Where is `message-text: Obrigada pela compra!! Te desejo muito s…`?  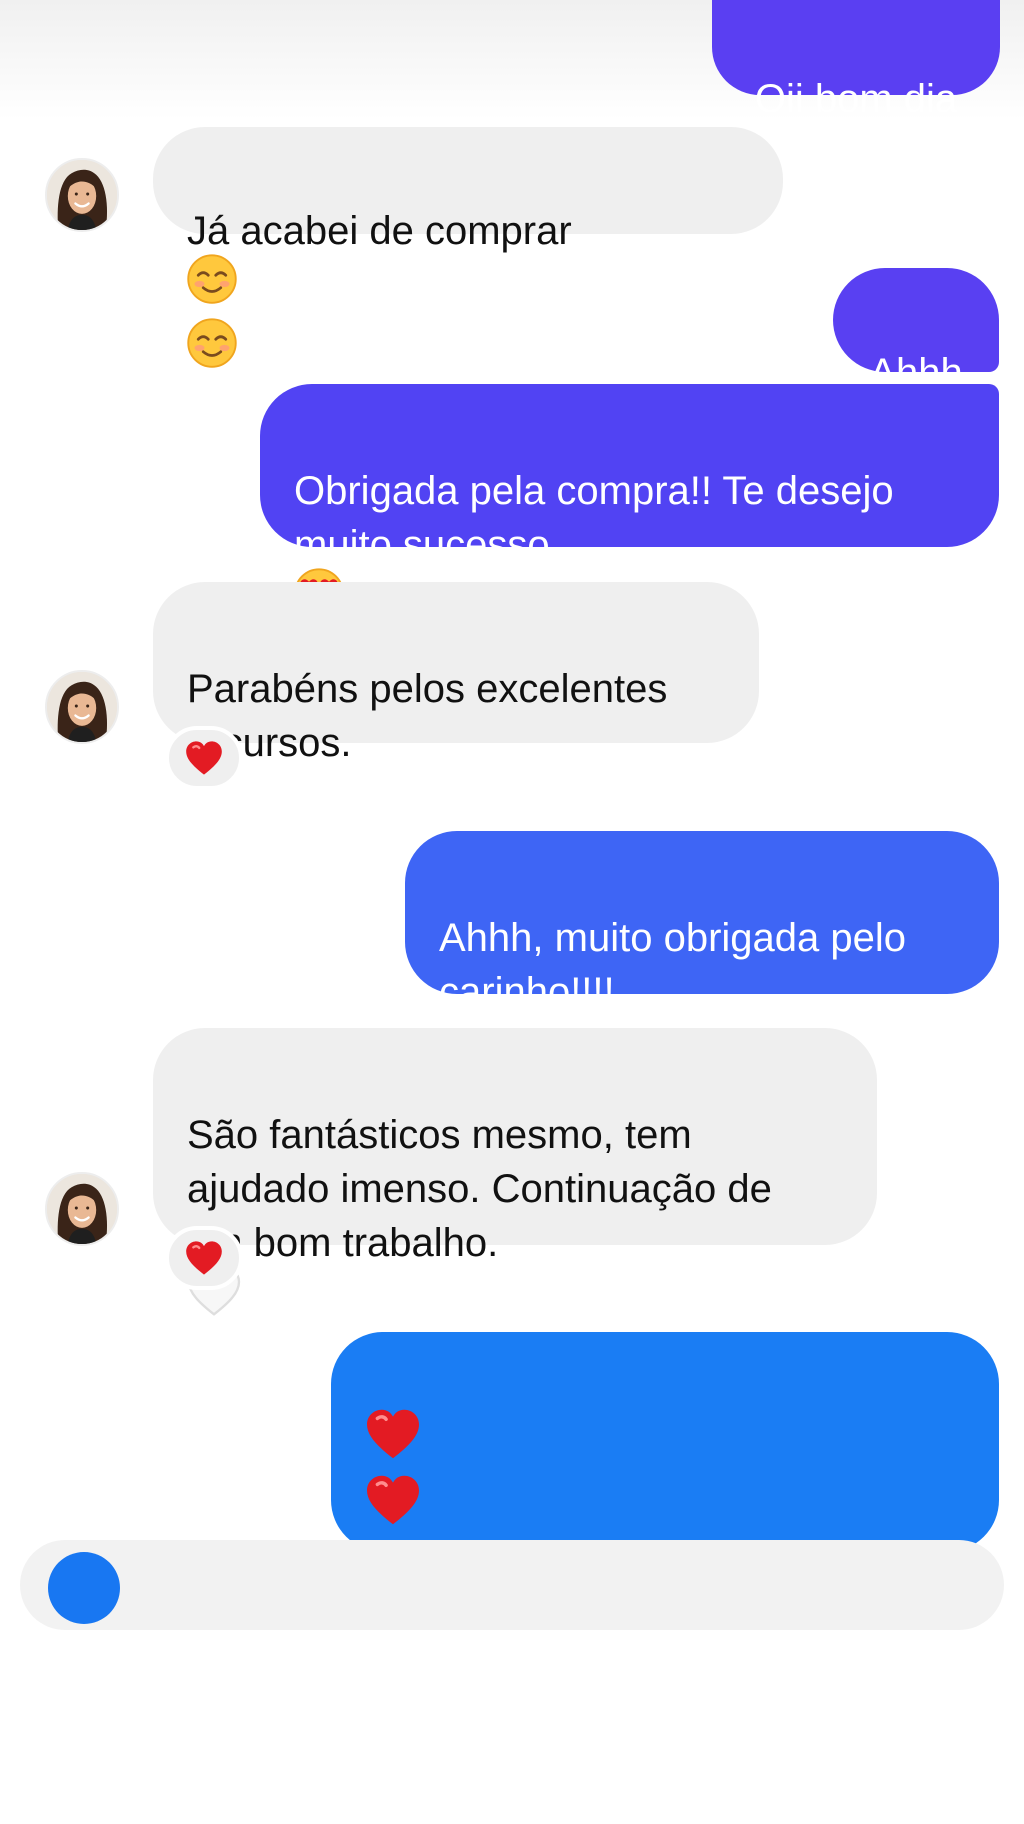 message-text: Obrigada pela compra!! Te desejo muito s… is located at coordinates (594, 518).